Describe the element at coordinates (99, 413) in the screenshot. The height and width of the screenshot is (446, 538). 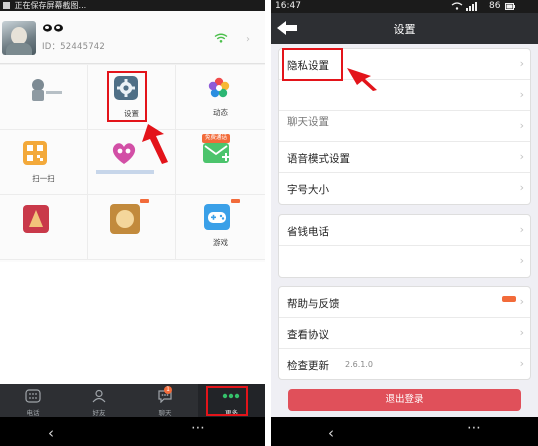
I see `tab-label: 好友` at that location.